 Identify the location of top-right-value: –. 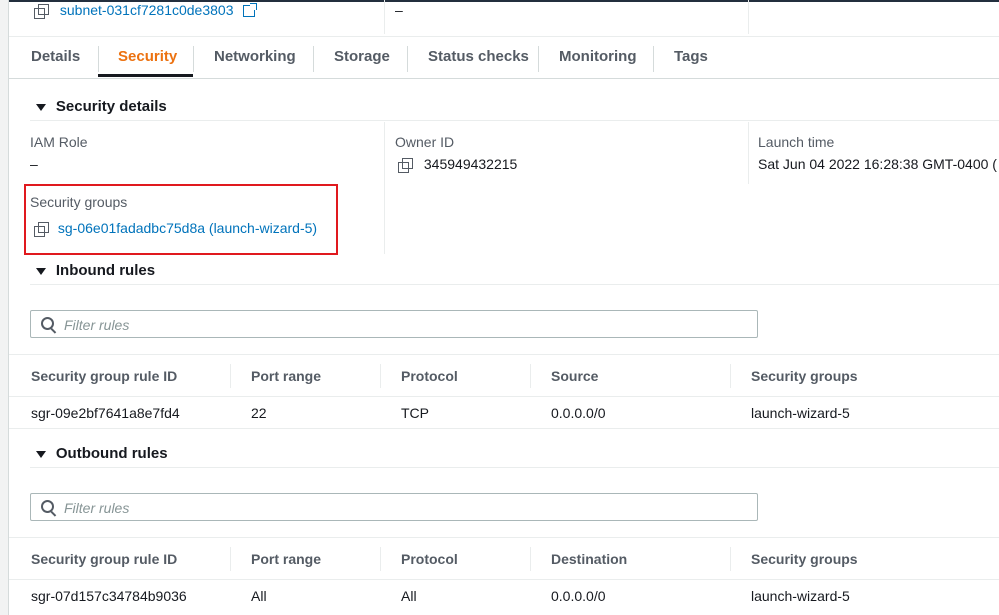
(399, 10).